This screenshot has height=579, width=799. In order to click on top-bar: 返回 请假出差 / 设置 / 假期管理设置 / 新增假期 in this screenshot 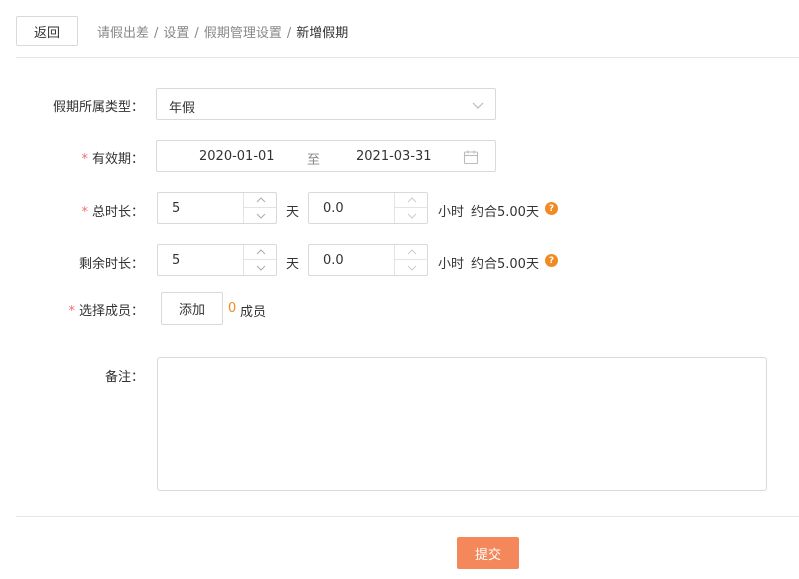, I will do `click(399, 29)`.